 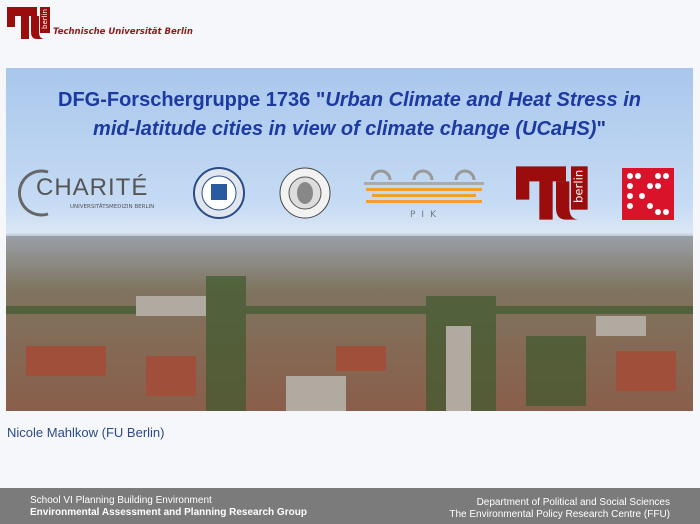 What do you see at coordinates (424, 193) in the screenshot?
I see `pik-logo: PIK` at bounding box center [424, 193].